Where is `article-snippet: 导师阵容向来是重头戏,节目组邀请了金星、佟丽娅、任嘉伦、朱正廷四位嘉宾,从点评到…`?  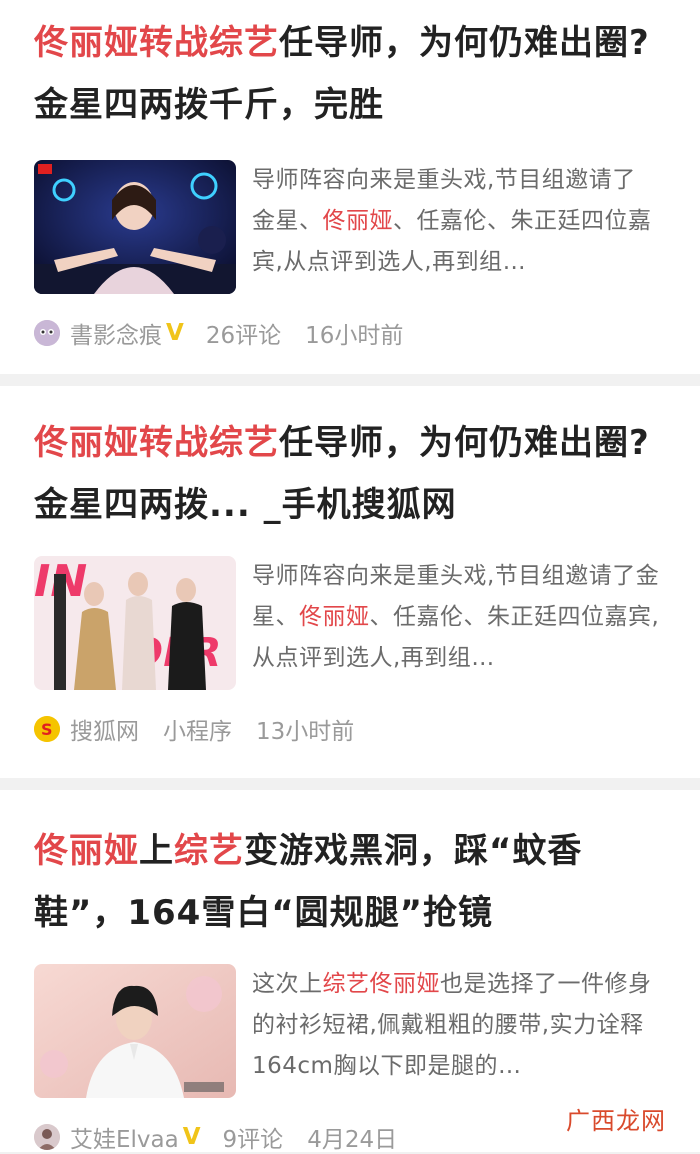
article-snippet: 导师阵容向来是重头戏,节目组邀请了金星、佟丽娅、任嘉伦、朱正廷四位嘉宾,从点评到… is located at coordinates (459, 623).